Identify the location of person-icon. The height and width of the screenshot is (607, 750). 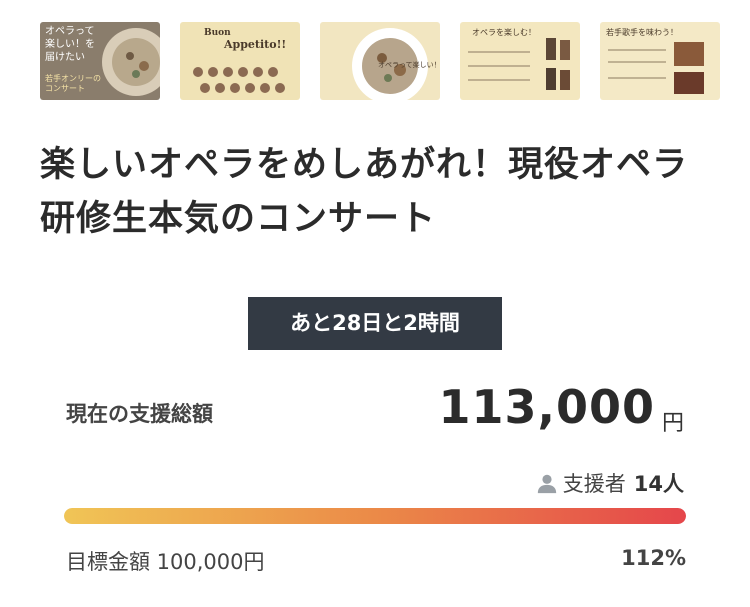
(546, 484).